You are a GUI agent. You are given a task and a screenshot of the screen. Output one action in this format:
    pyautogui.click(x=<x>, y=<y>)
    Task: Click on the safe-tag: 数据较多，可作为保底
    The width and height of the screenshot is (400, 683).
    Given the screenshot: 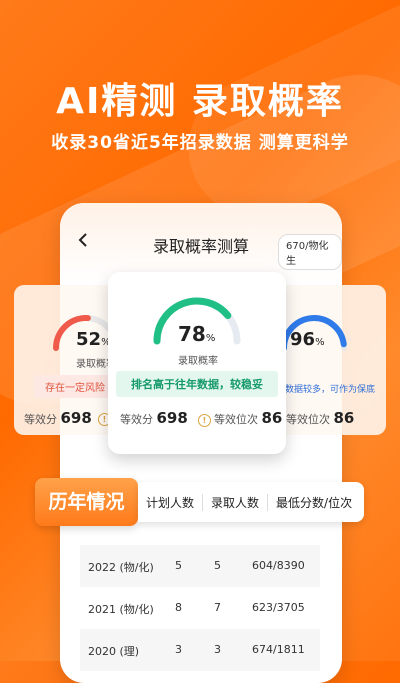 What is the action you would take?
    pyautogui.click(x=329, y=390)
    